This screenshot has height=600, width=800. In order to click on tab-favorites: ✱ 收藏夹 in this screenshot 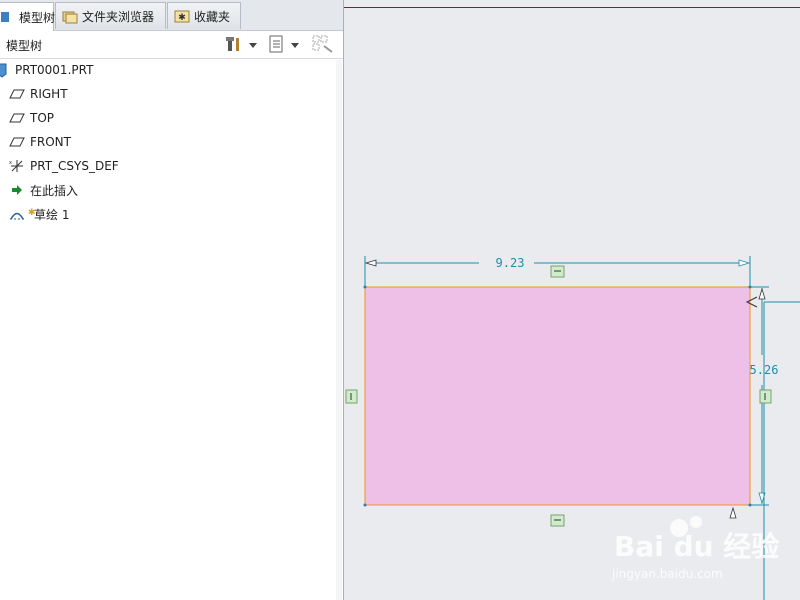, I will do `click(204, 15)`.